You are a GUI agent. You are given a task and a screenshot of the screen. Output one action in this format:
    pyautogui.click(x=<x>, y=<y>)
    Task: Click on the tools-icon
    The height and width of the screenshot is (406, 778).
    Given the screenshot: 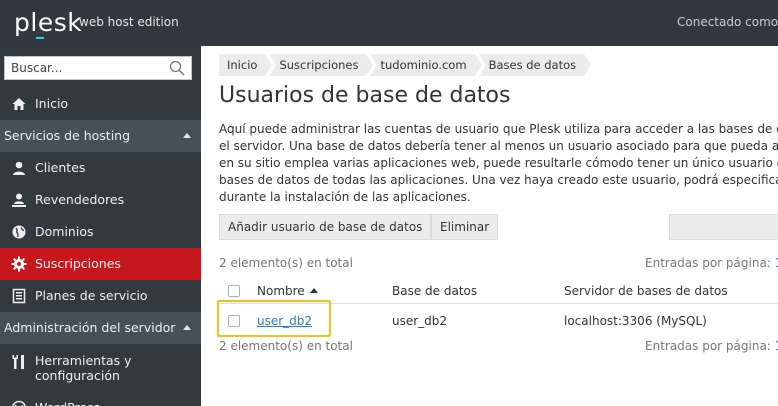 What is the action you would take?
    pyautogui.click(x=18, y=362)
    